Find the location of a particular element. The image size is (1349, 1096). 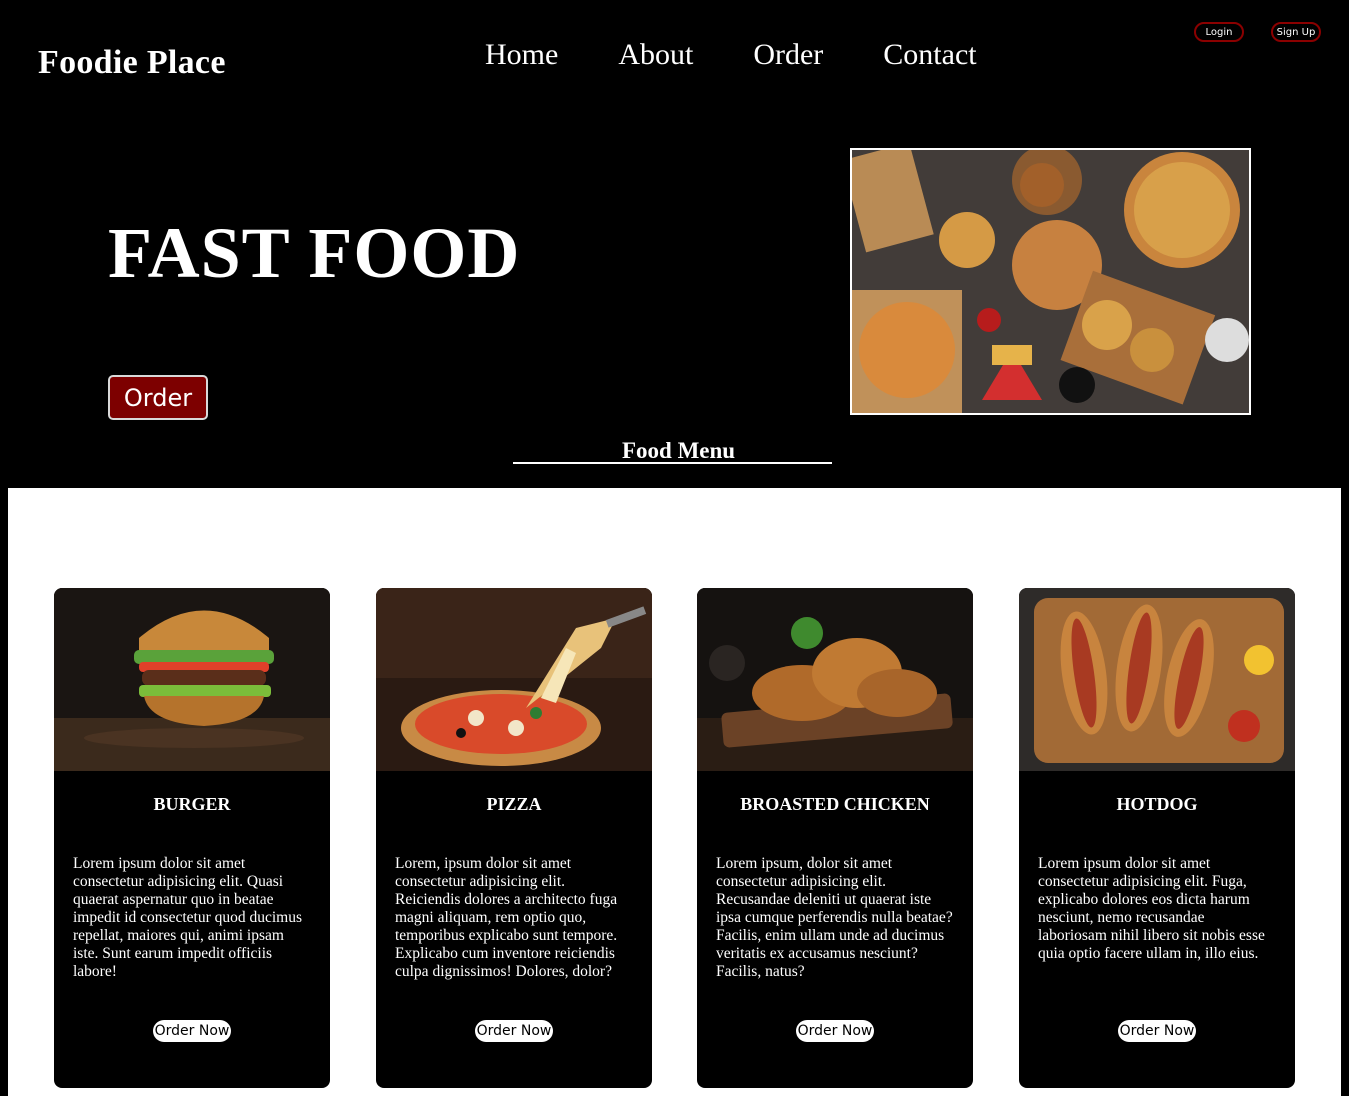

hotdog-image is located at coordinates (1157, 679).